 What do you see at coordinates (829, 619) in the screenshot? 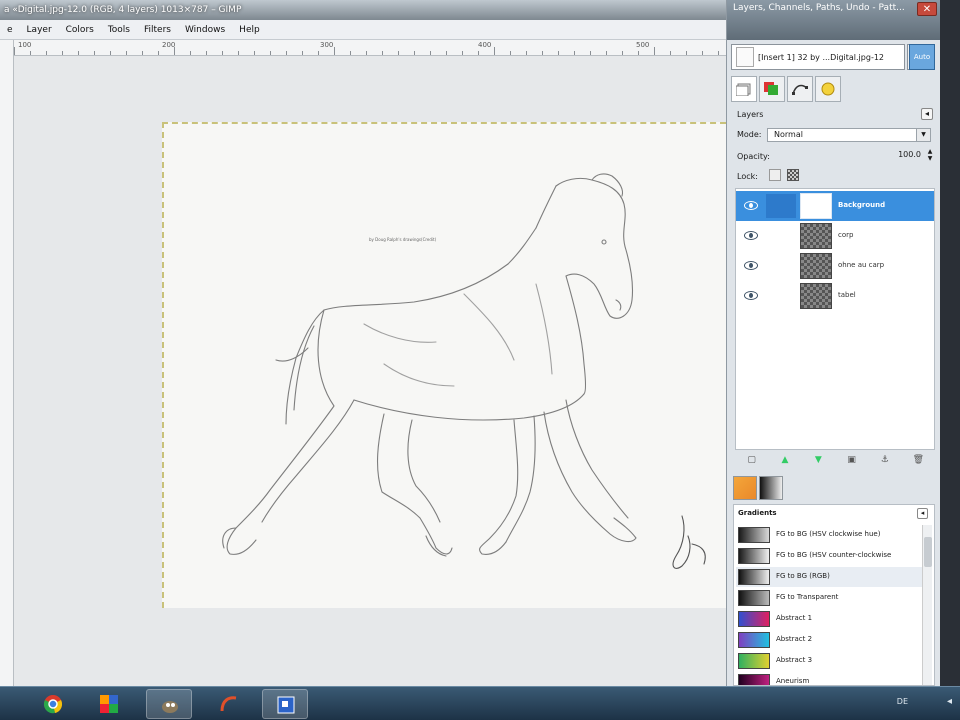
I see `gradient-item: Abstract 1` at bounding box center [829, 619].